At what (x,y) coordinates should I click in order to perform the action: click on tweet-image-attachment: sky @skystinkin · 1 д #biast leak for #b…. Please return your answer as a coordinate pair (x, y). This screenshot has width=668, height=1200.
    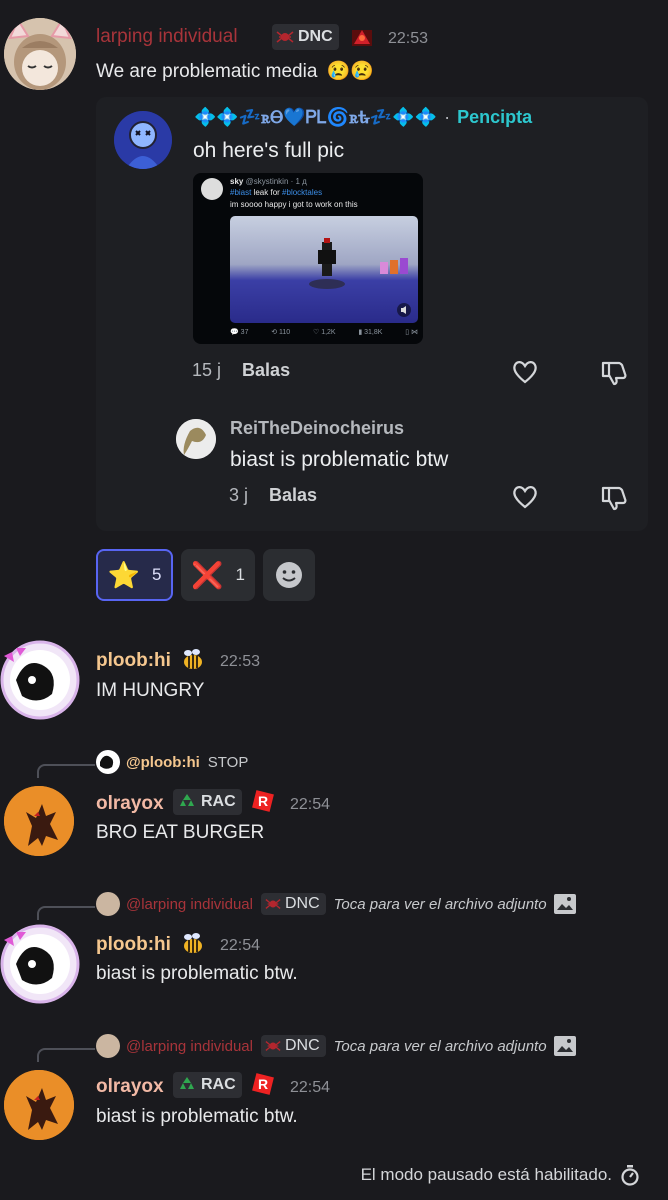
    Looking at the image, I should click on (308, 258).